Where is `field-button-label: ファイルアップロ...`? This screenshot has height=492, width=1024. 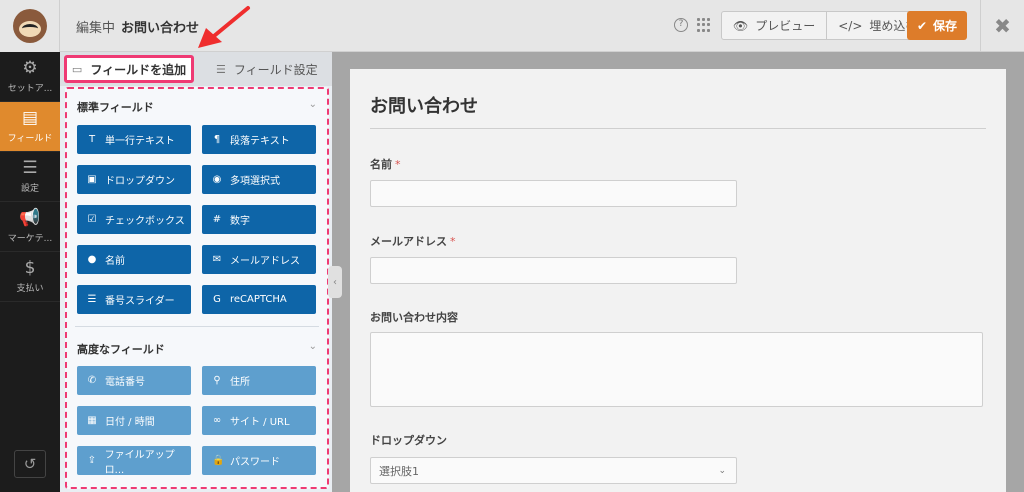
field-button-label: ファイルアップロ... is located at coordinates (139, 462).